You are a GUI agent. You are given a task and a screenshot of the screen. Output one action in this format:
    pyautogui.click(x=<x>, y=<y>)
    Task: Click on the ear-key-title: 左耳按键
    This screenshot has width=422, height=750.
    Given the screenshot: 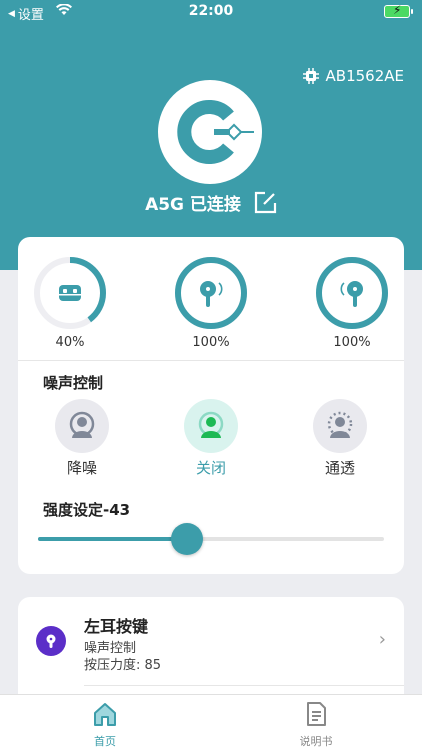 What is the action you would take?
    pyautogui.click(x=116, y=626)
    